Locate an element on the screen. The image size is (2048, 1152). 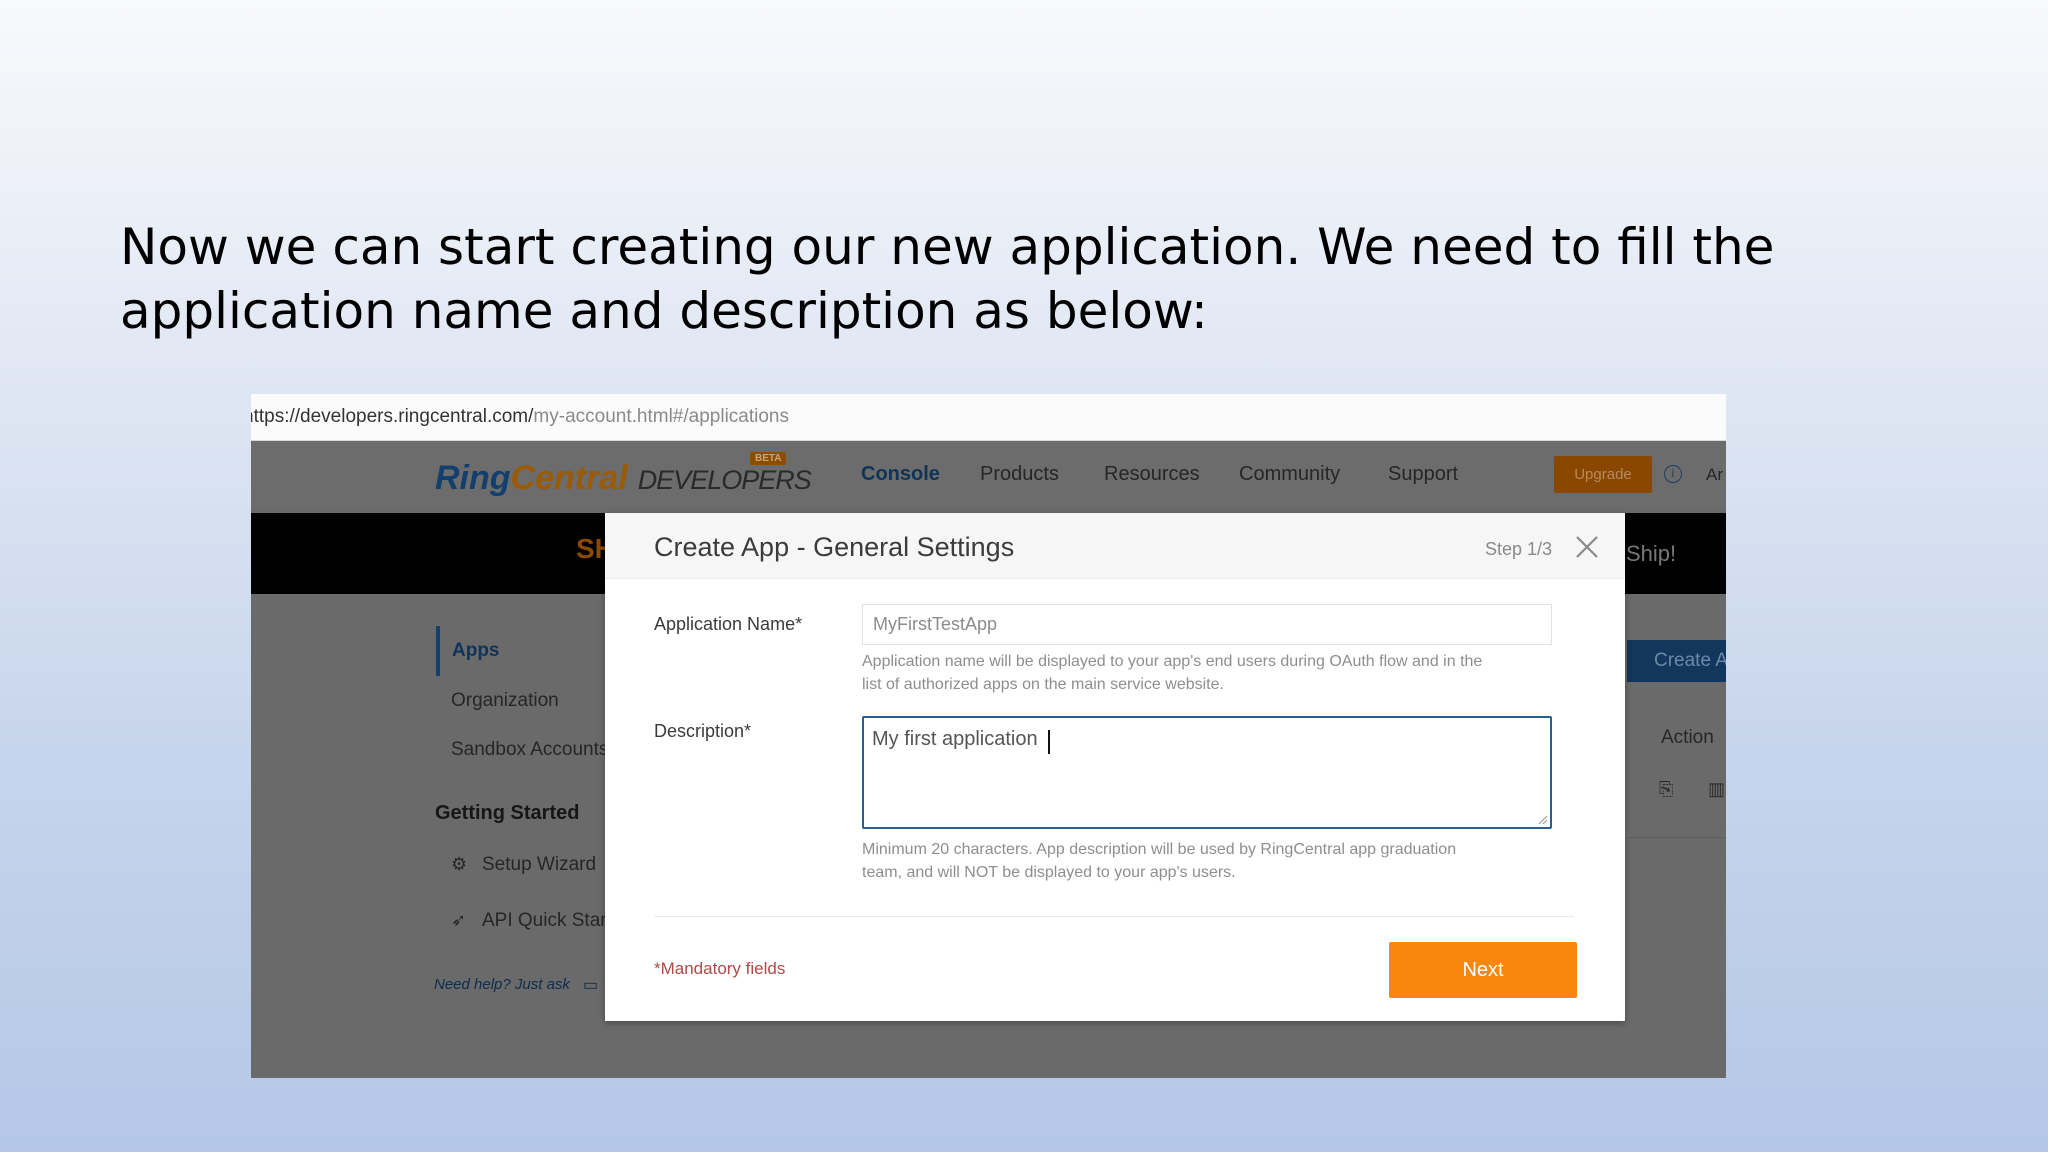
nav-support: Support is located at coordinates (1423, 474).